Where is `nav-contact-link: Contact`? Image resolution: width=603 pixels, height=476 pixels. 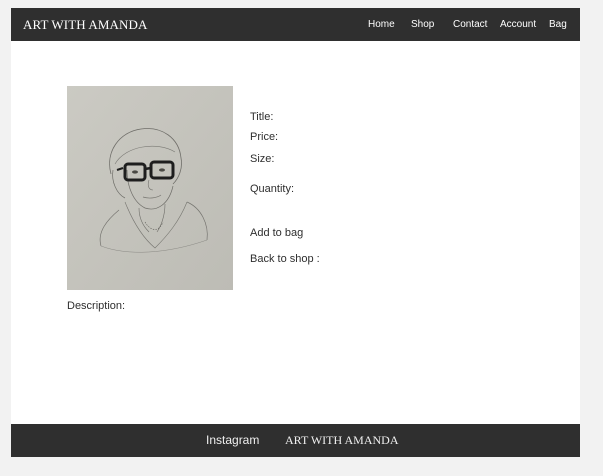
nav-contact-link: Contact is located at coordinates (470, 24).